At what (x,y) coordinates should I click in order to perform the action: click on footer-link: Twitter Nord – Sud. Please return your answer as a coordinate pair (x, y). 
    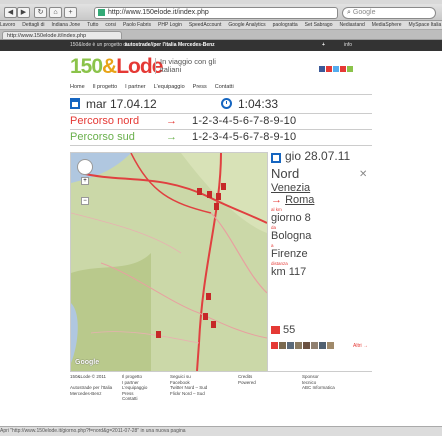
    Looking at the image, I should click on (188, 388).